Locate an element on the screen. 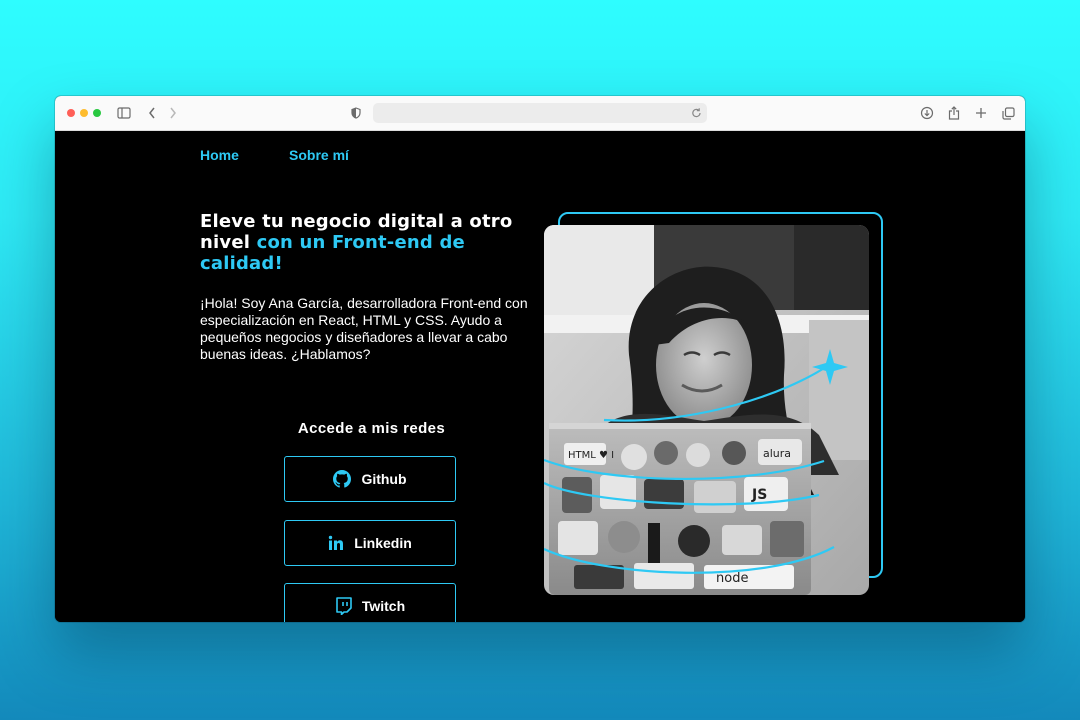 Image resolution: width=1080 pixels, height=720 pixels. close-window-button is located at coordinates (71, 113).